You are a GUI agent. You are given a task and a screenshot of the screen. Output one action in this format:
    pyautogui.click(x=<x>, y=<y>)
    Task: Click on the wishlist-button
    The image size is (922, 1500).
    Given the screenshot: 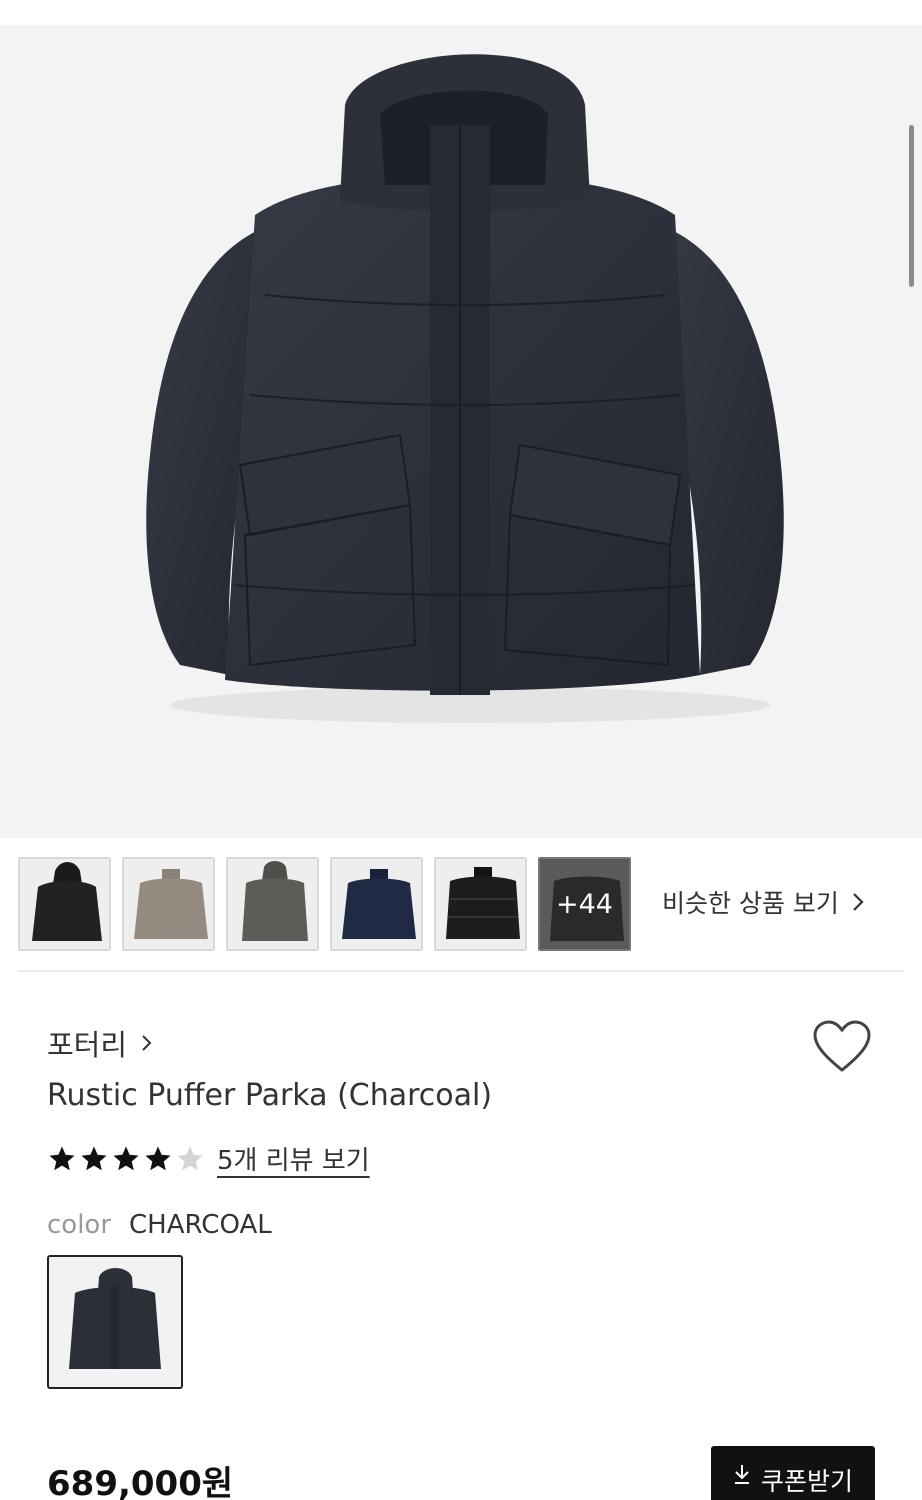 What is the action you would take?
    pyautogui.click(x=842, y=1049)
    